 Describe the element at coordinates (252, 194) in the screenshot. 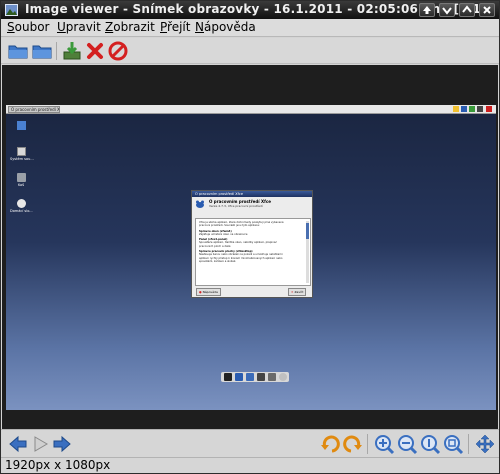

I see `dialog-title-bar: O pracovním prostředí Xfce` at that location.